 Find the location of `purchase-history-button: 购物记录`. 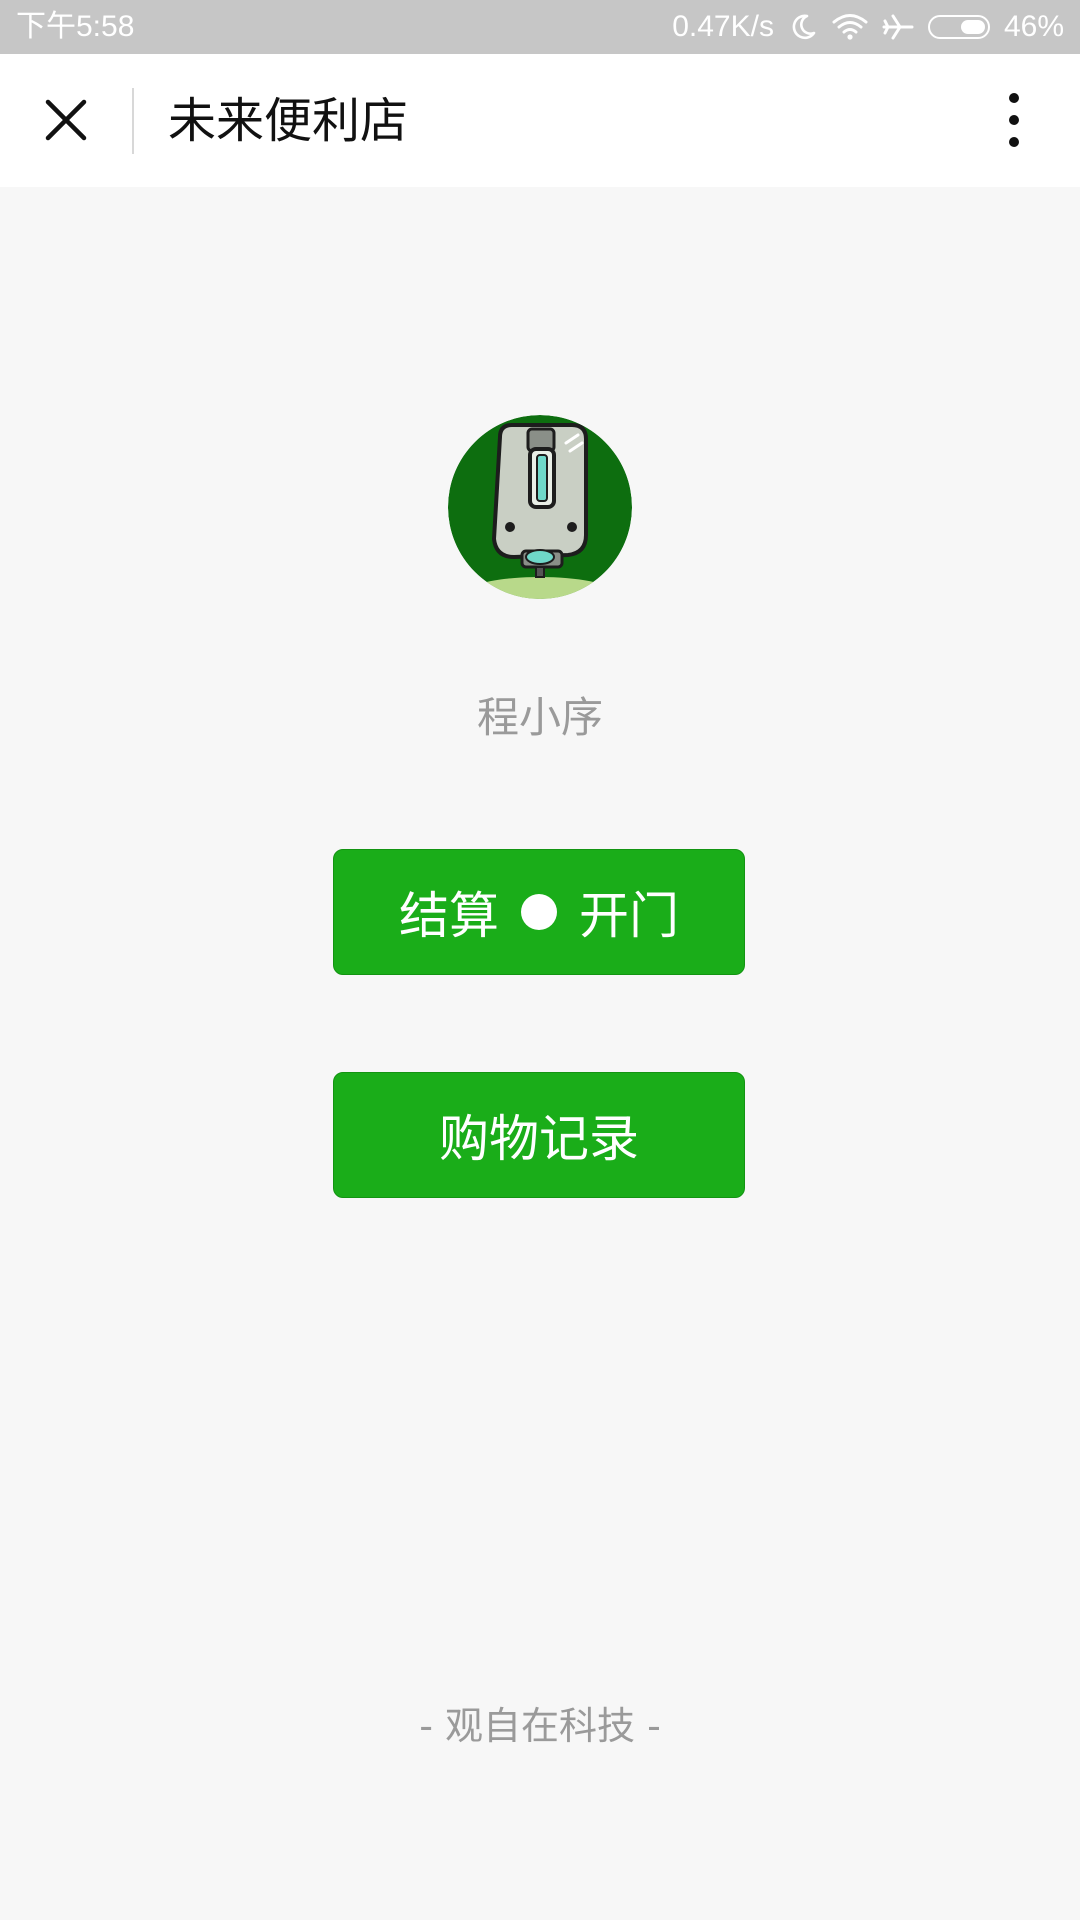

purchase-history-button: 购物记录 is located at coordinates (539, 1135).